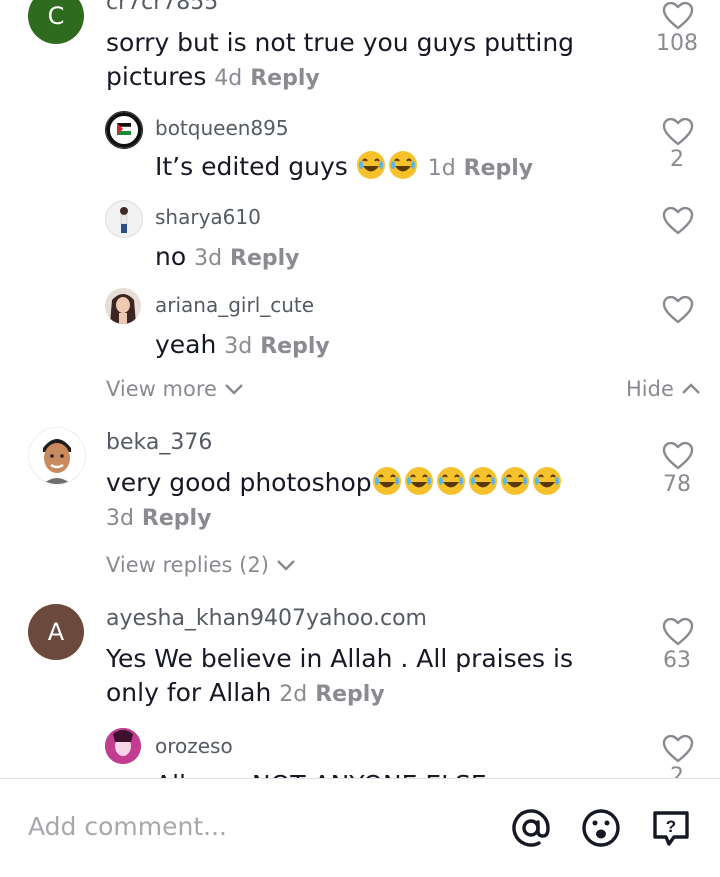 The height and width of the screenshot is (877, 720). I want to click on comment-username: ayesha_khan9407yahoo.com, so click(266, 618).